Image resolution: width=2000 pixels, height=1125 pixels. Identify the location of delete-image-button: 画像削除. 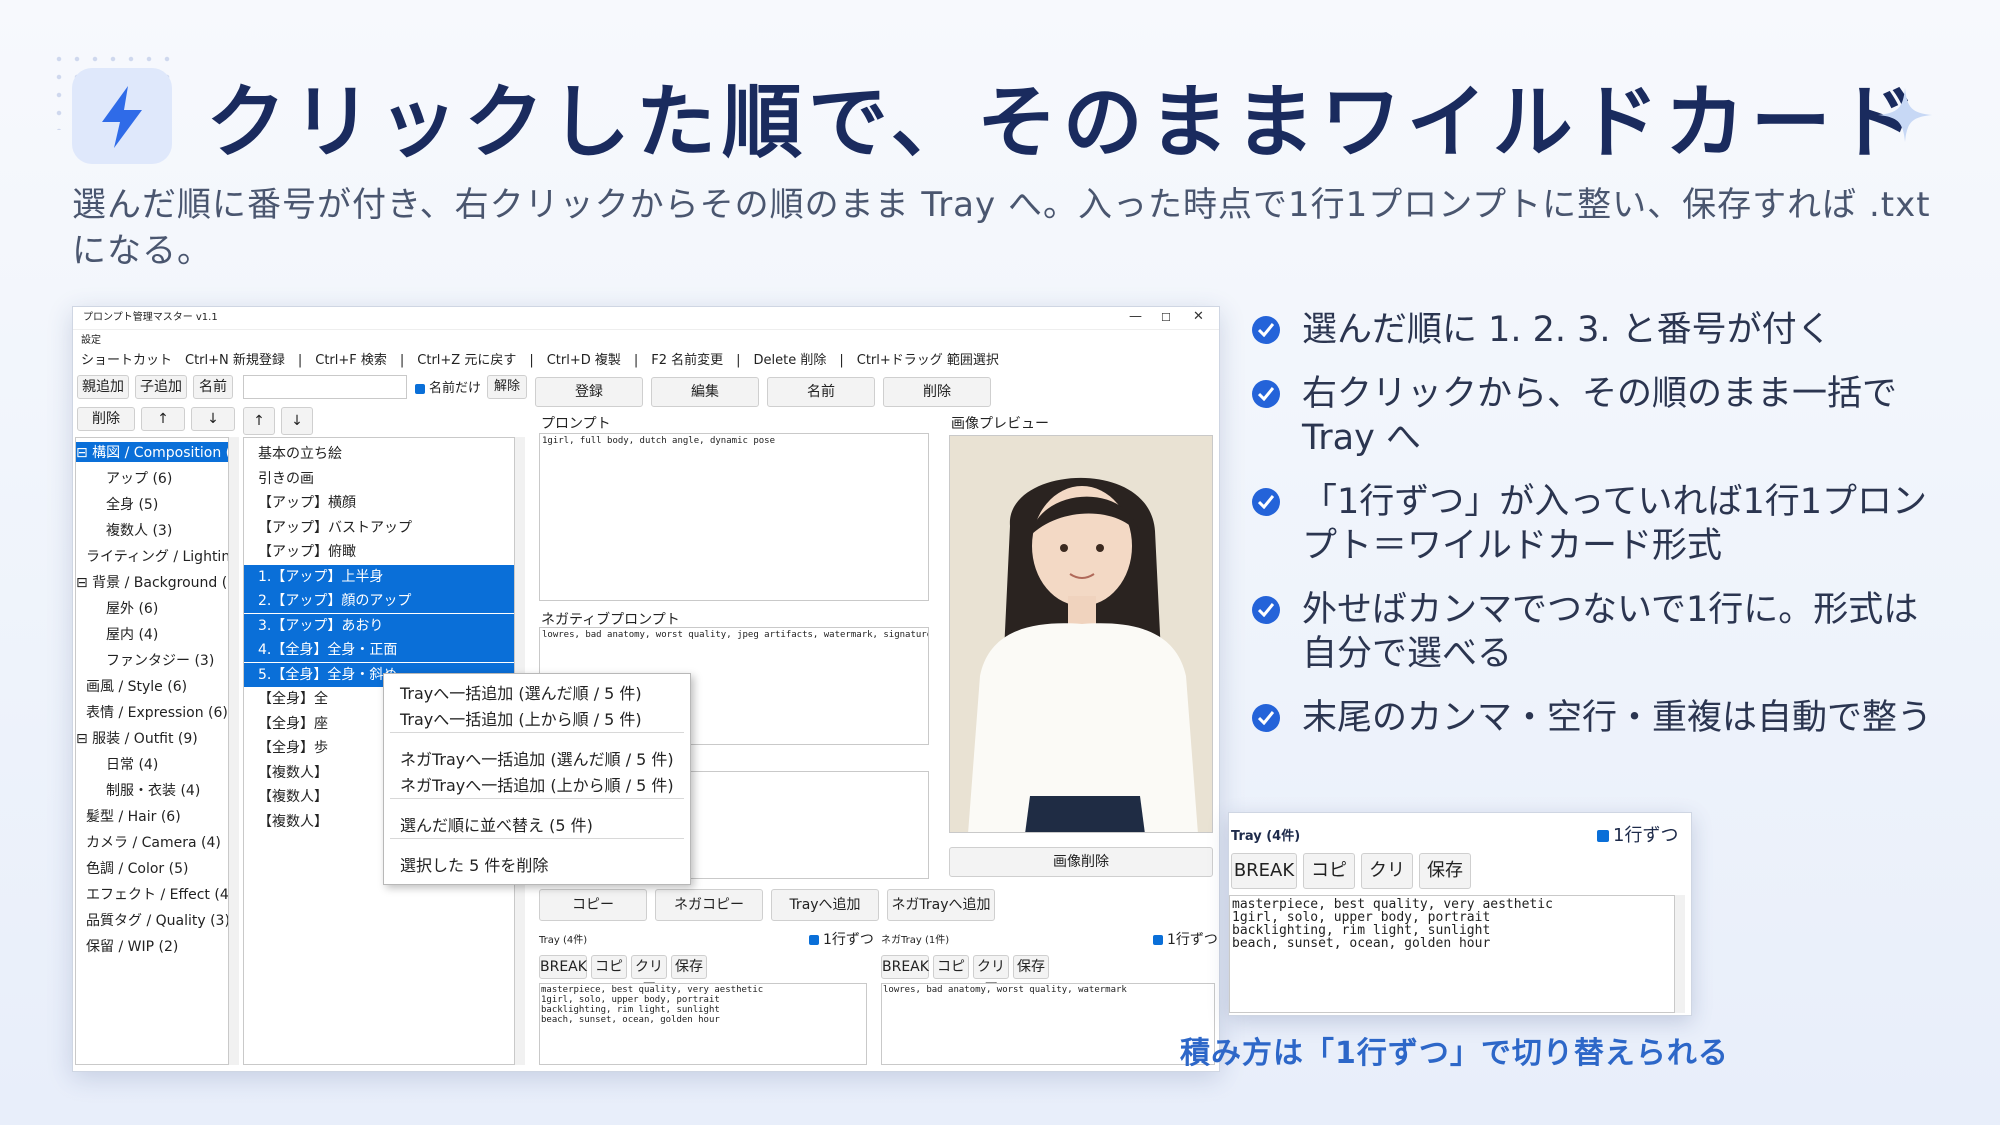
(1081, 862).